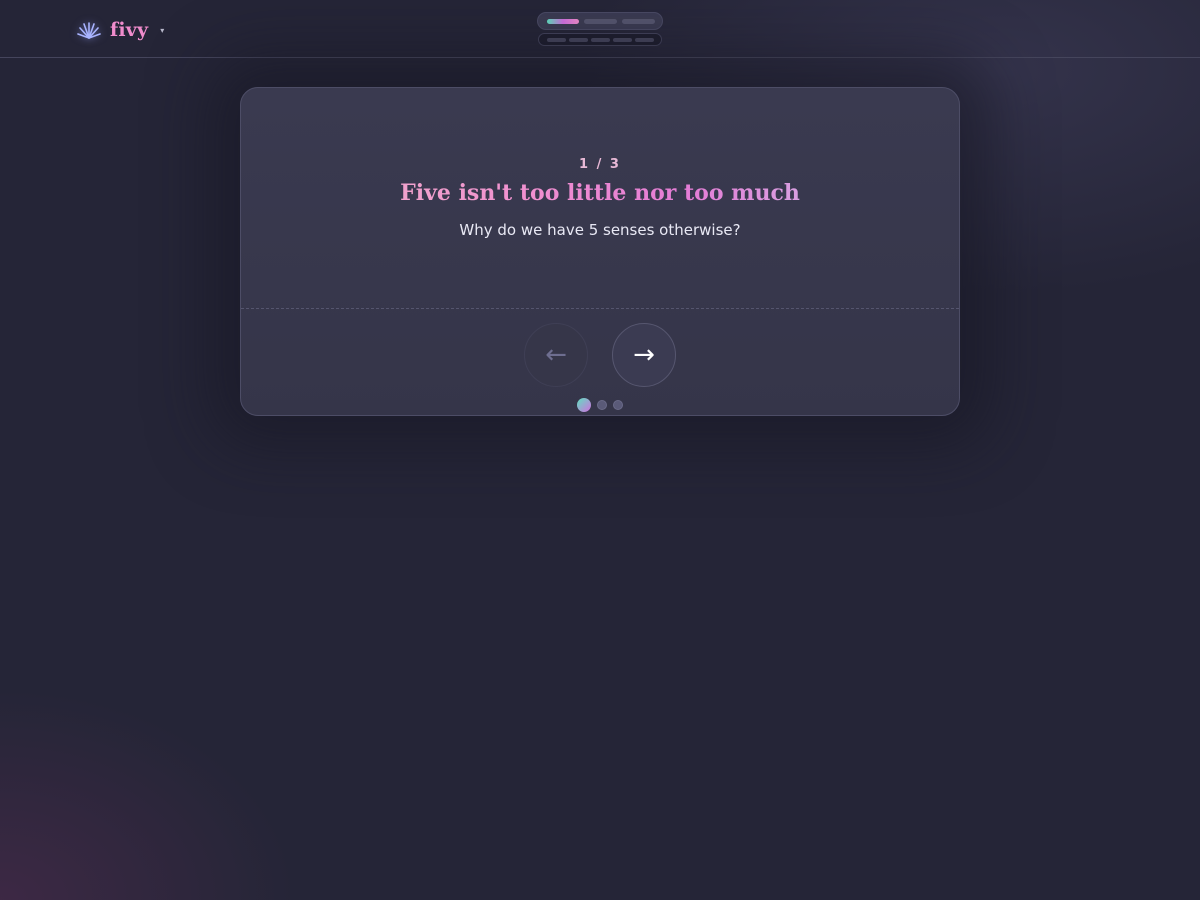 The height and width of the screenshot is (900, 1200). I want to click on progress-indicator, so click(600, 21).